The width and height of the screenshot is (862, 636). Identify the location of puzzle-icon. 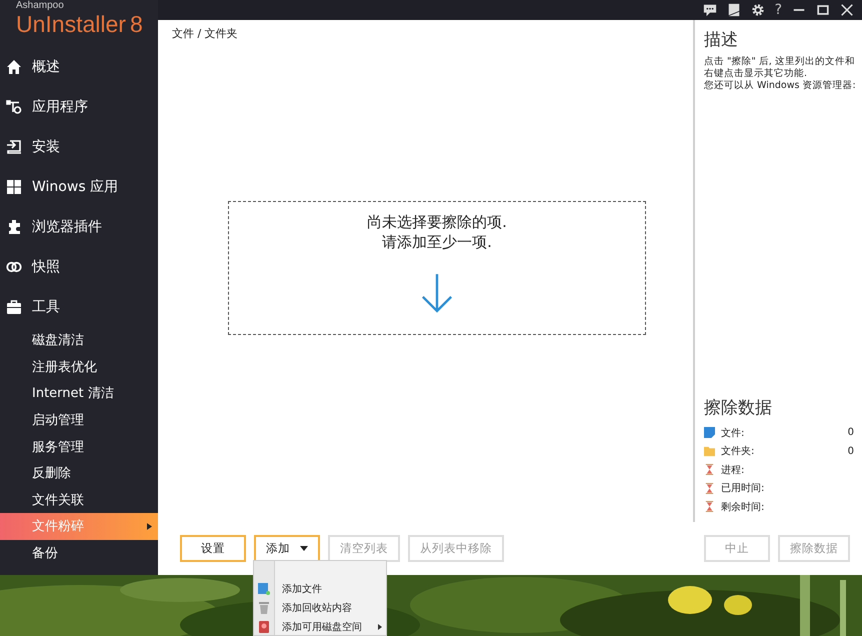
(14, 227).